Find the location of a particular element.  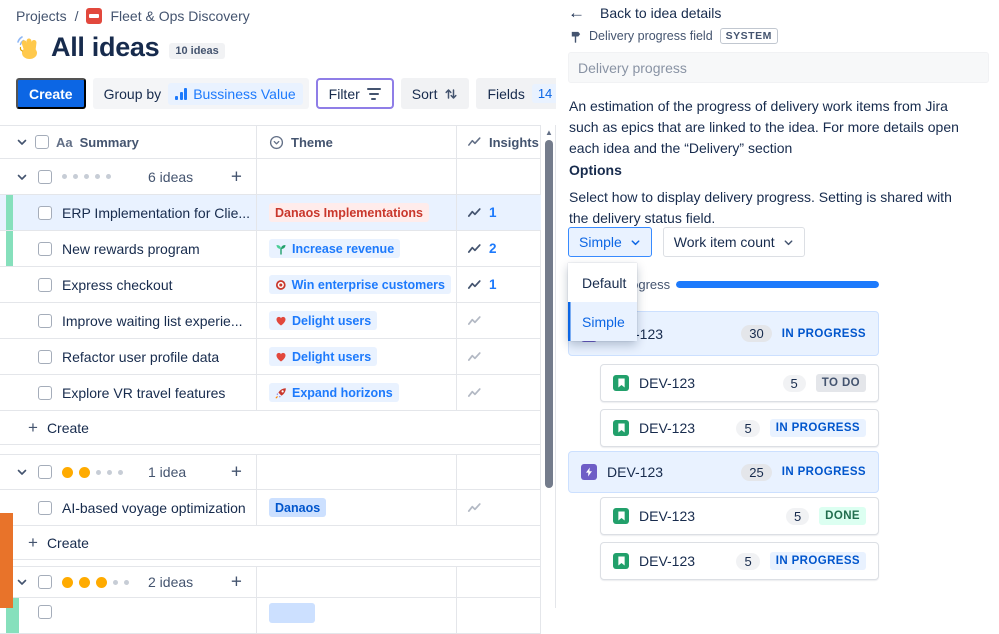

group-by-value: Bussiness Value is located at coordinates (244, 93).